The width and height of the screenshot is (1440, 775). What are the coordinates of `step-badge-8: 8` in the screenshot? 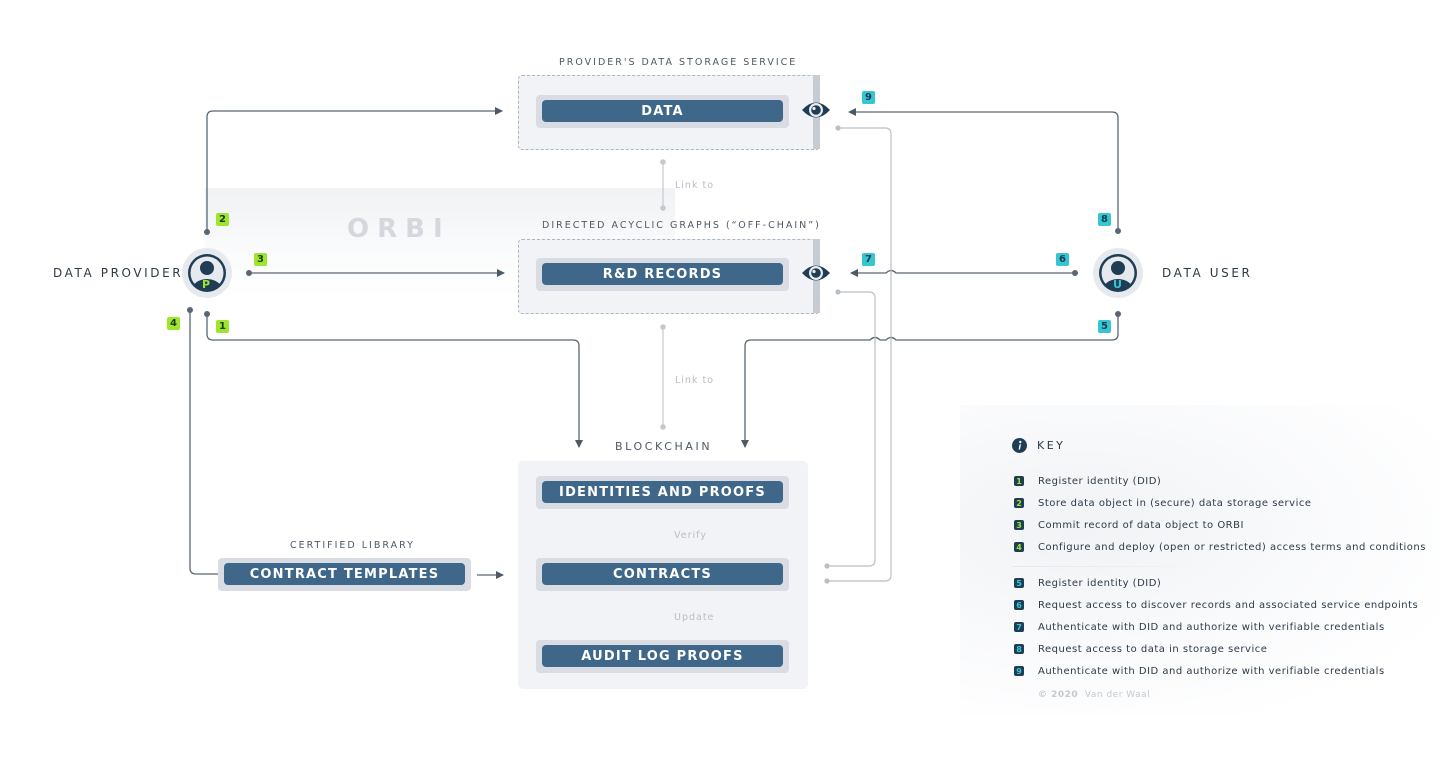 It's located at (1104, 219).